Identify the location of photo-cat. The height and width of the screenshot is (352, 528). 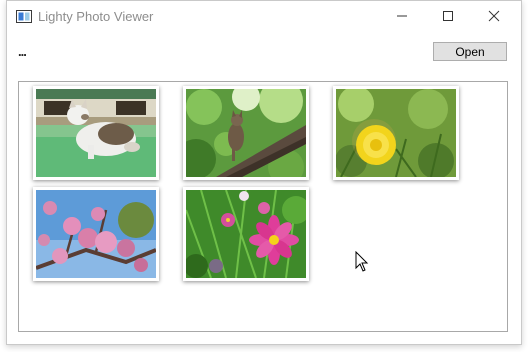
(96, 133).